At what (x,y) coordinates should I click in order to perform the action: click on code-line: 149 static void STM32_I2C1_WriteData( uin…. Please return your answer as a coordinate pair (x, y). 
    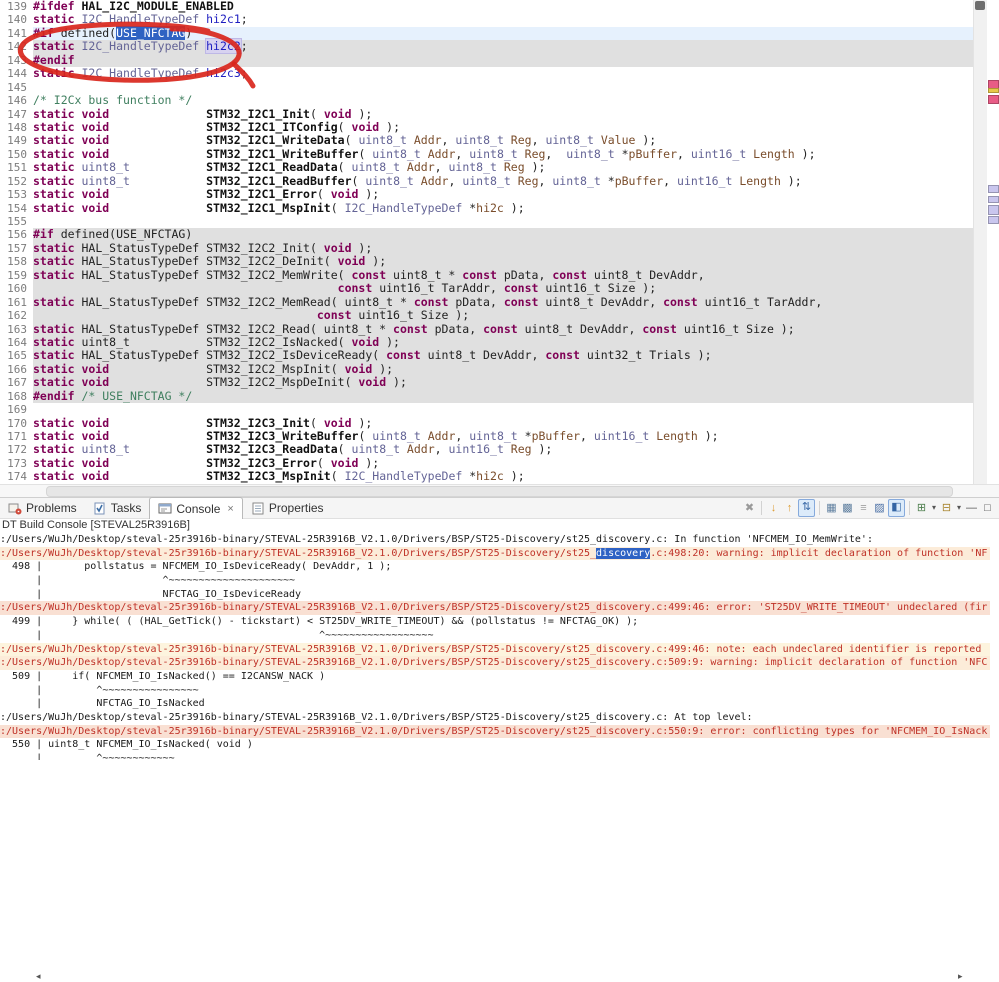
    Looking at the image, I should click on (486, 141).